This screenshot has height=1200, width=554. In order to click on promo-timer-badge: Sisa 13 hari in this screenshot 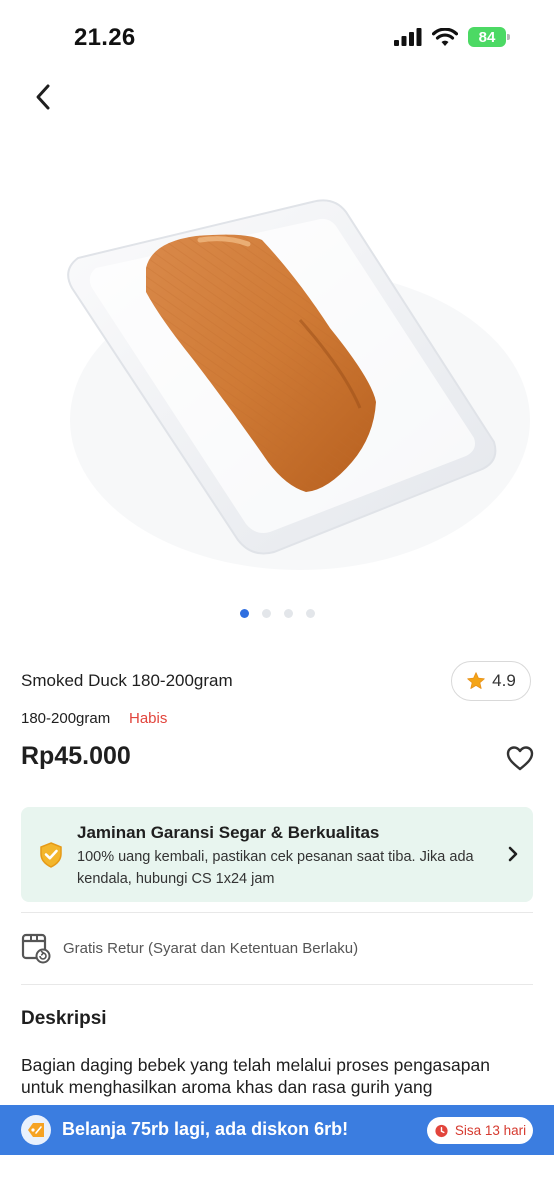, I will do `click(480, 1130)`.